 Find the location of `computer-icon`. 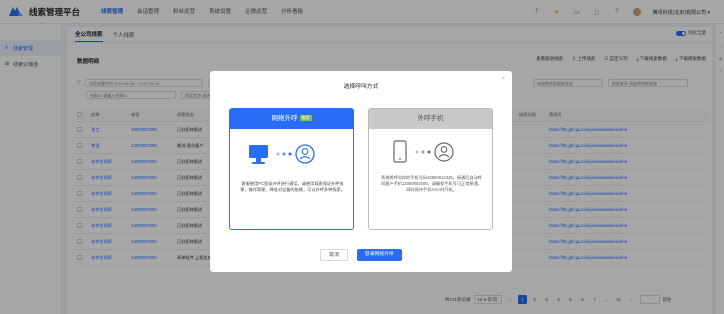

computer-icon is located at coordinates (258, 154).